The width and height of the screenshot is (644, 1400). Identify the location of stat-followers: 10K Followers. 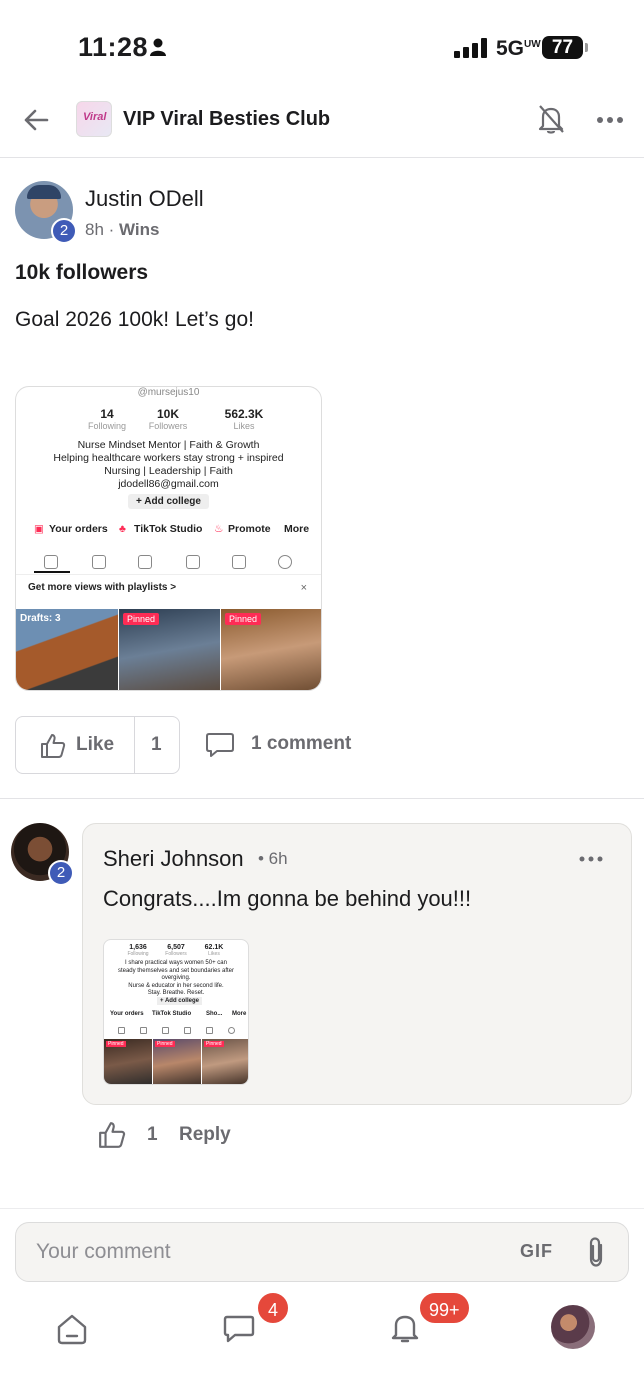
(168, 419).